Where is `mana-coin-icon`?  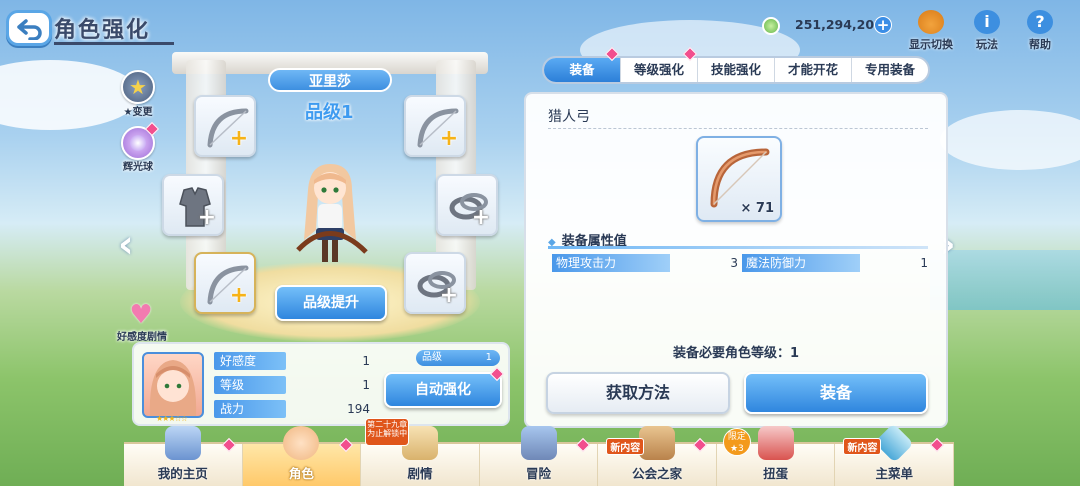
mana-coin-icon is located at coordinates (771, 26).